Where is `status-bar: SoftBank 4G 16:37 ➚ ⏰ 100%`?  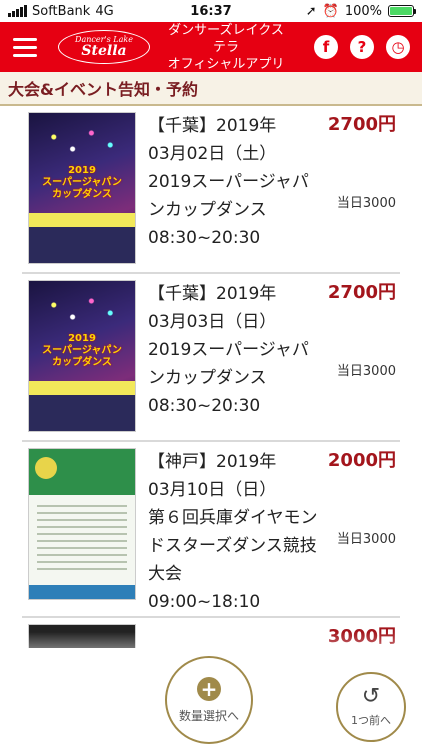 status-bar: SoftBank 4G 16:37 ➚ ⏰ 100% is located at coordinates (211, 11).